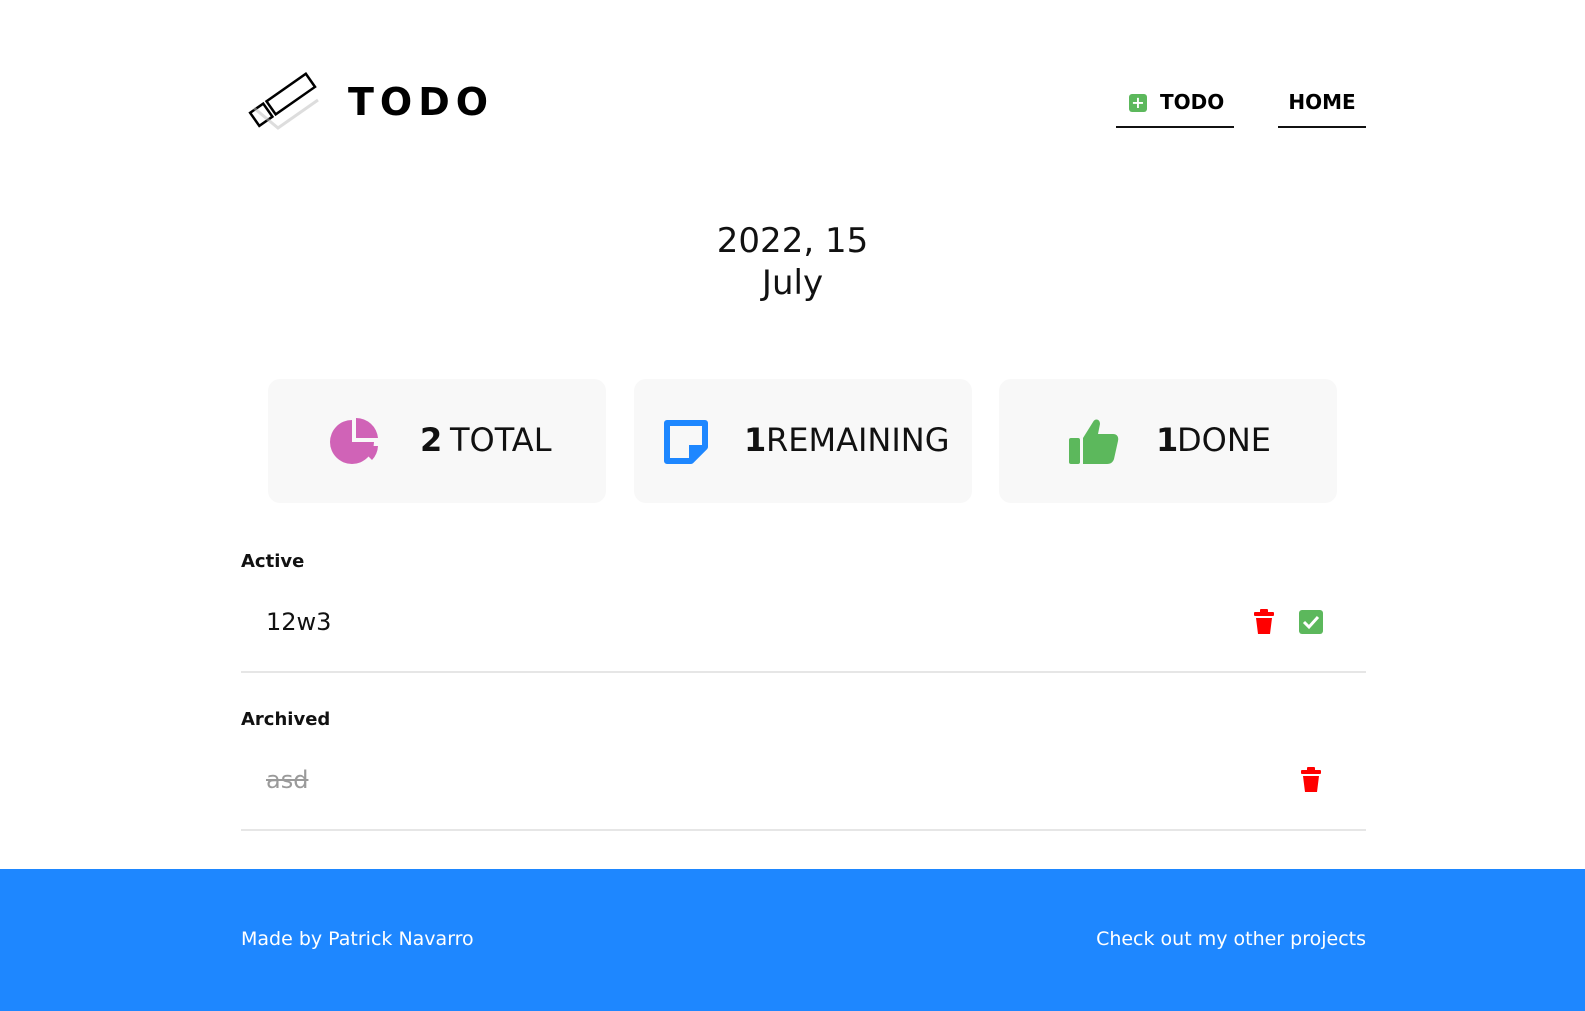 Image resolution: width=1585 pixels, height=1011 pixels. Describe the element at coordinates (283, 101) in the screenshot. I see `logo-icon` at that location.